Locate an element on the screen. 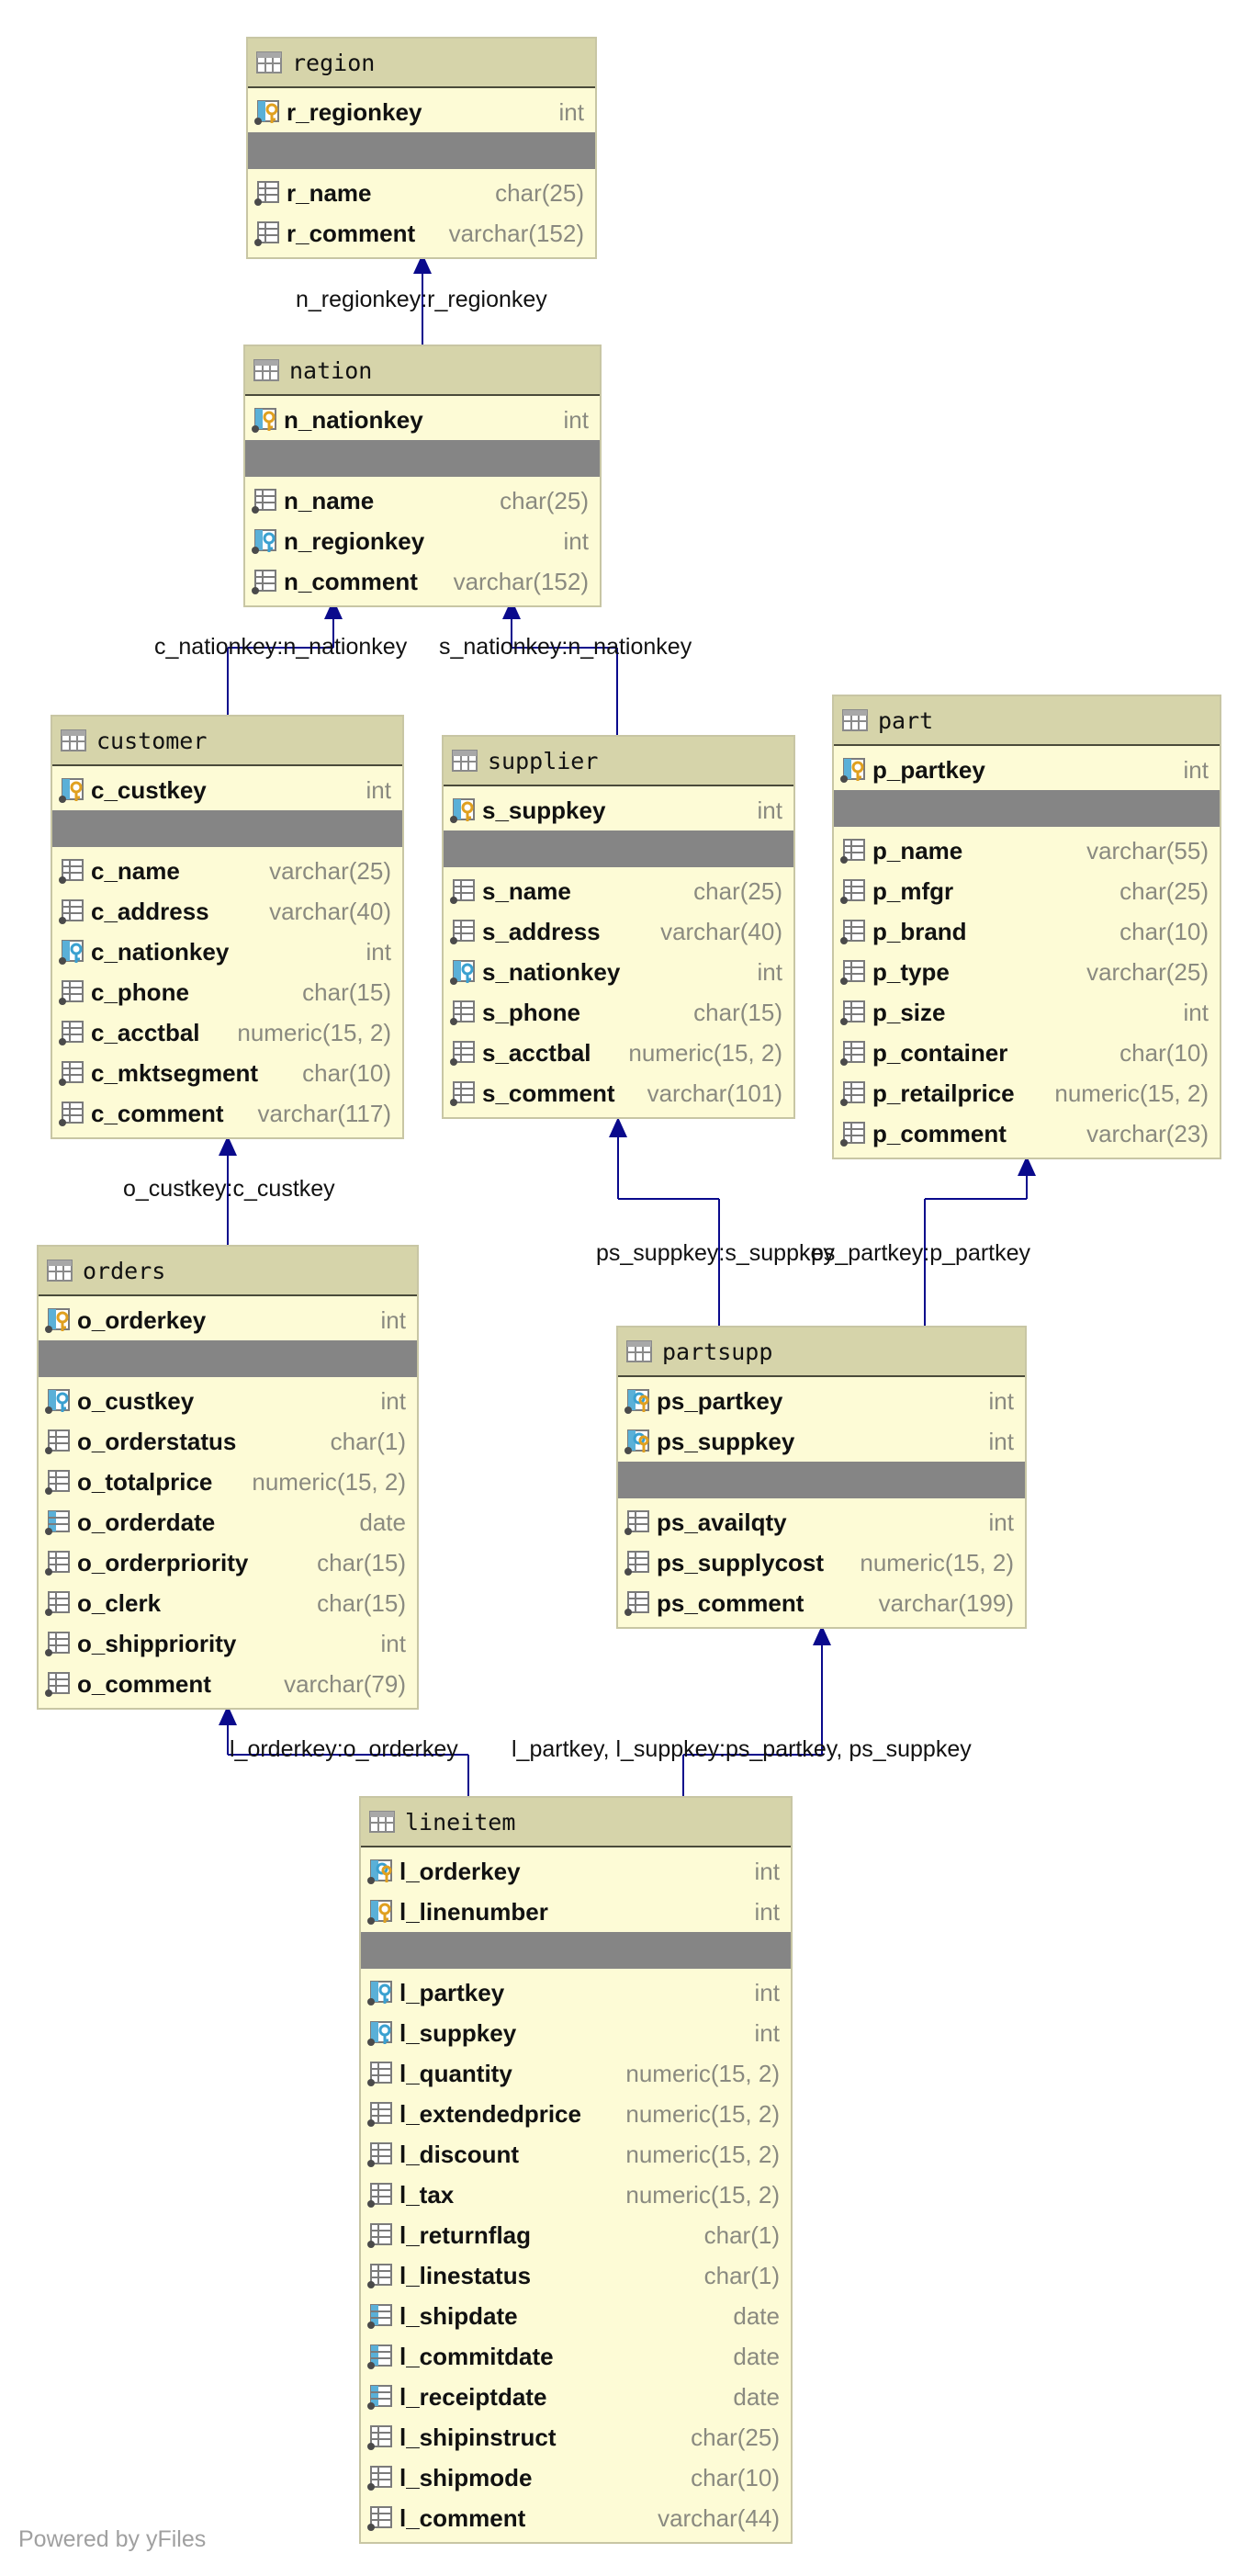 The image size is (1260, 2576). column-row: ps_suppkey int is located at coordinates (821, 1441).